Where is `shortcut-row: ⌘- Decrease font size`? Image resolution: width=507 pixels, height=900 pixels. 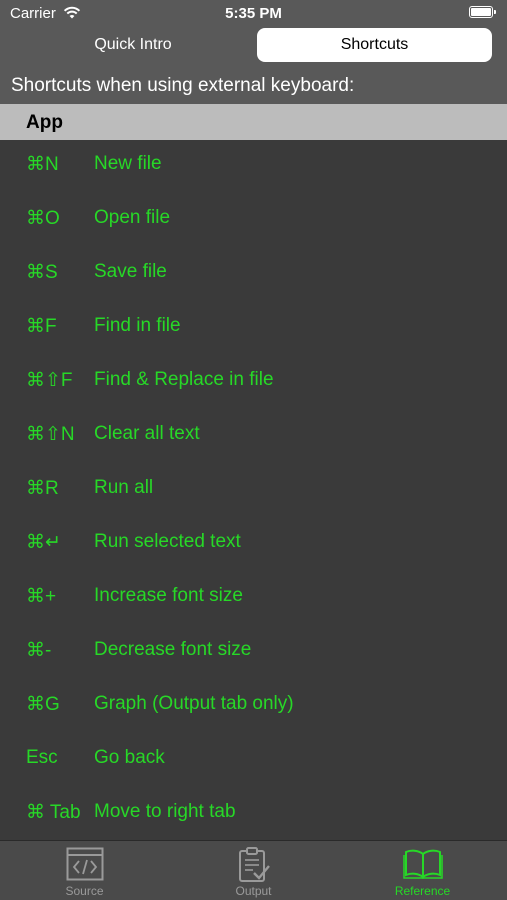
shortcut-row: ⌘- Decrease font size is located at coordinates (253, 653).